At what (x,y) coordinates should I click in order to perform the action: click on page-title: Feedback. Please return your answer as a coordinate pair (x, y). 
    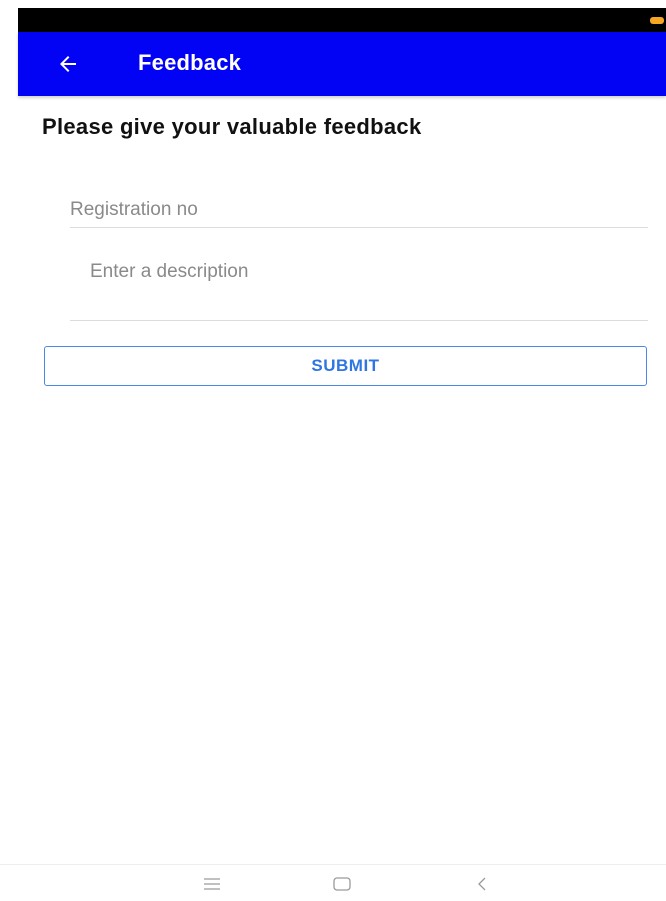
    Looking at the image, I should click on (190, 62).